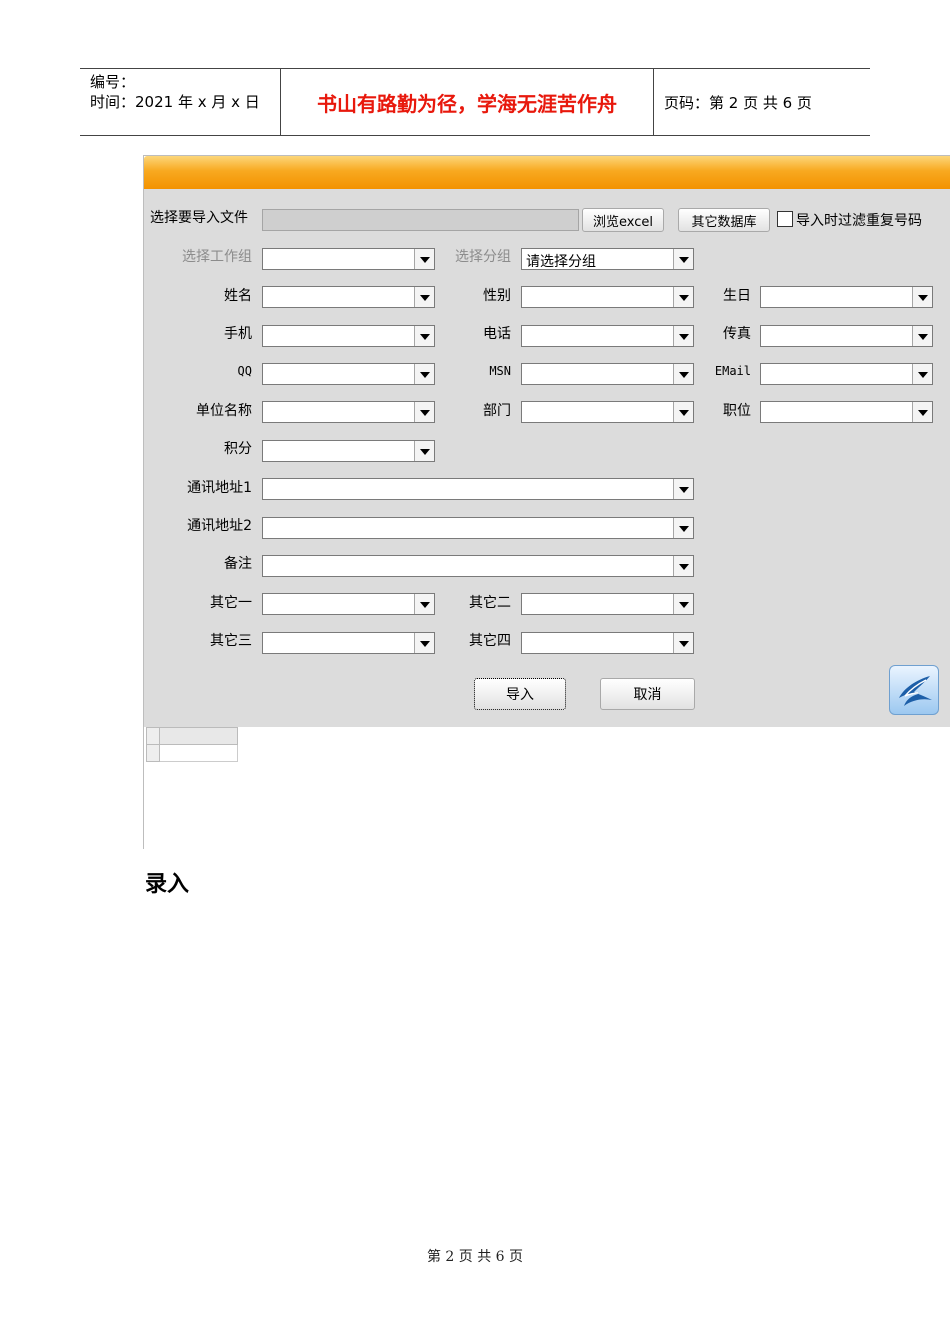 This screenshot has height=1344, width=950. What do you see at coordinates (348, 451) in the screenshot?
I see `points-select` at bounding box center [348, 451].